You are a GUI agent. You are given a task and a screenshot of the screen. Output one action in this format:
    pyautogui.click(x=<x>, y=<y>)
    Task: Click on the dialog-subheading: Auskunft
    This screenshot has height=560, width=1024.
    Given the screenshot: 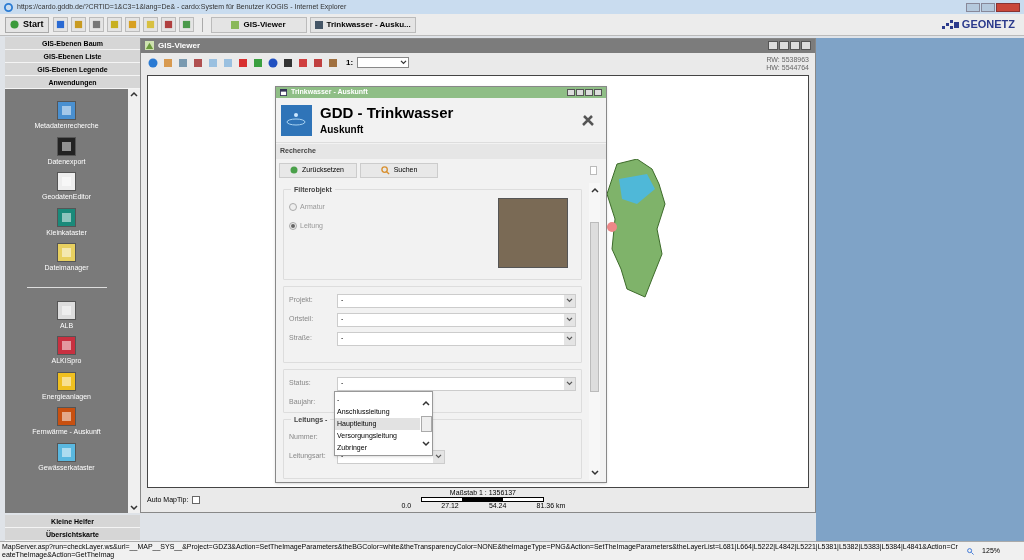 What is the action you would take?
    pyautogui.click(x=342, y=129)
    